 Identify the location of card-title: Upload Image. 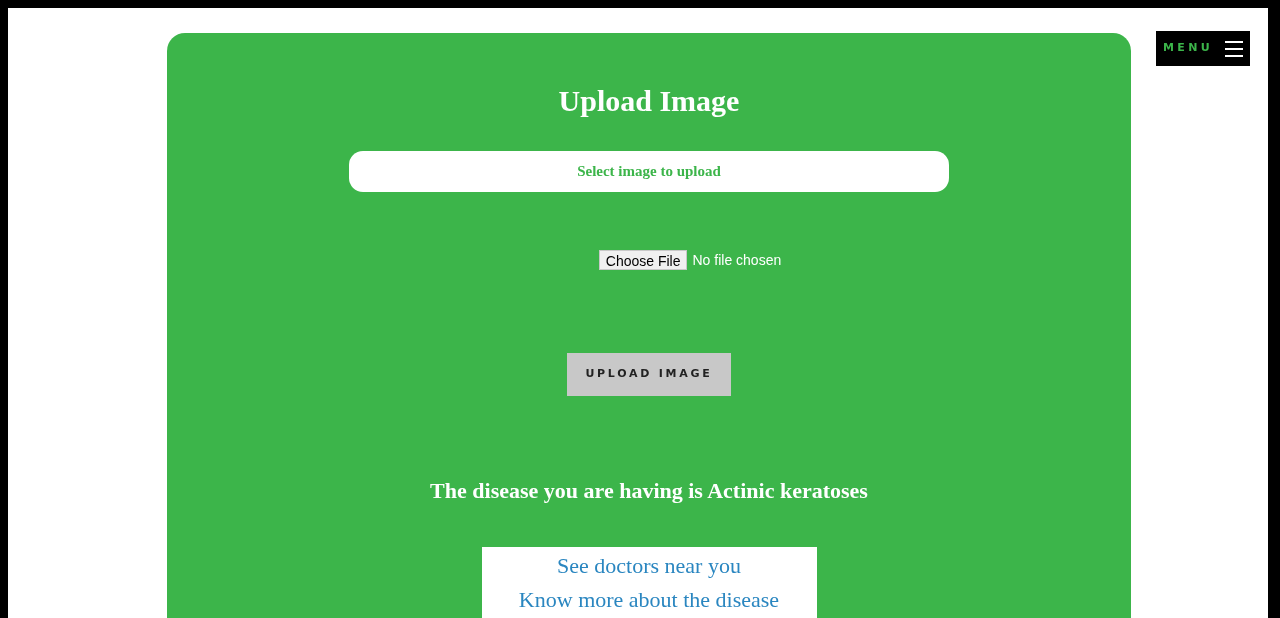
(649, 101).